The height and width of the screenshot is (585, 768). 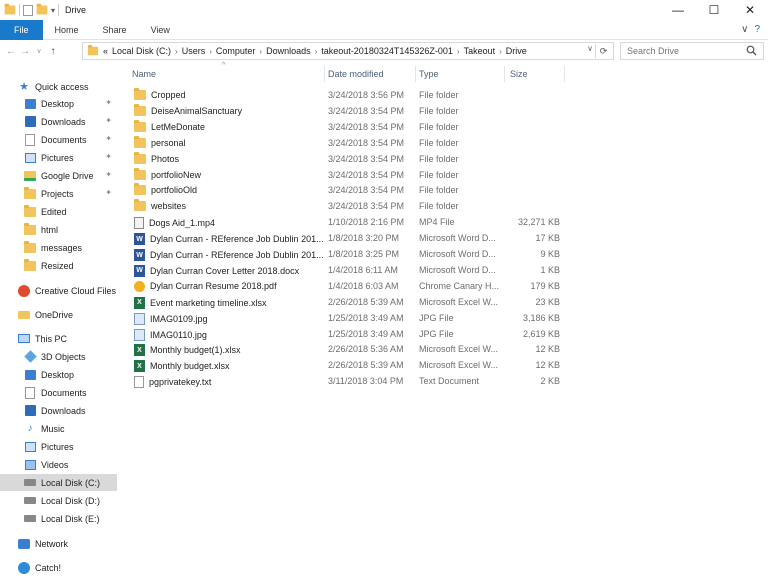 What do you see at coordinates (429, 74) in the screenshot?
I see `column-header-type: Type` at bounding box center [429, 74].